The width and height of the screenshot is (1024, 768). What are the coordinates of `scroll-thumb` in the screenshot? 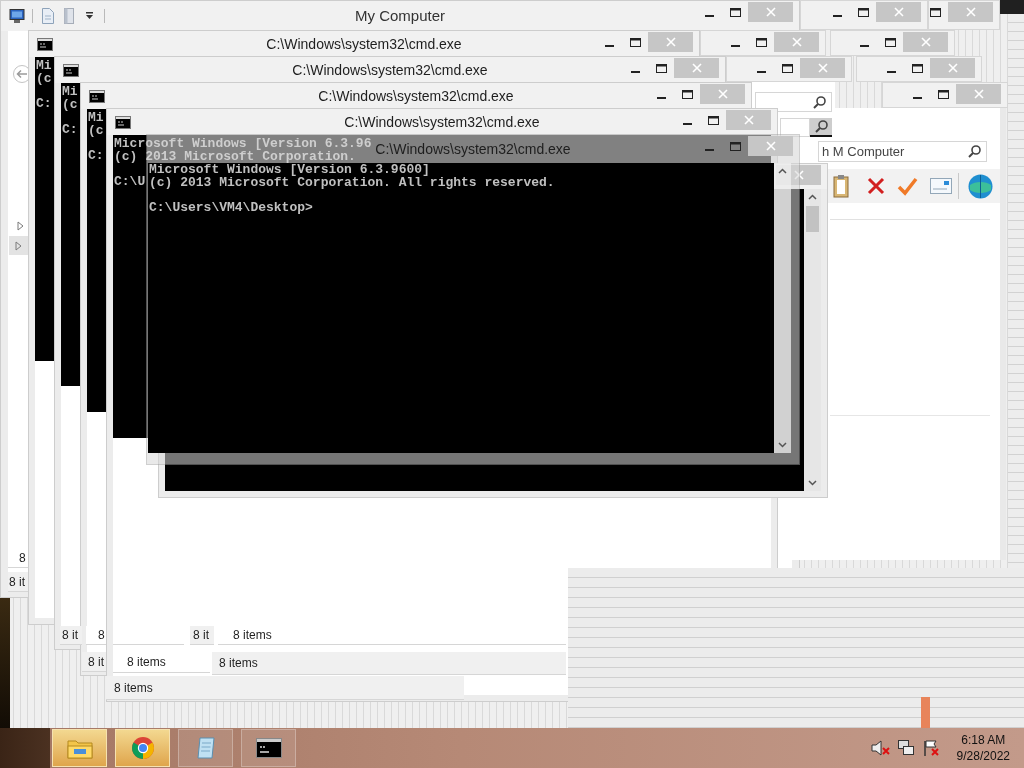 It's located at (812, 219).